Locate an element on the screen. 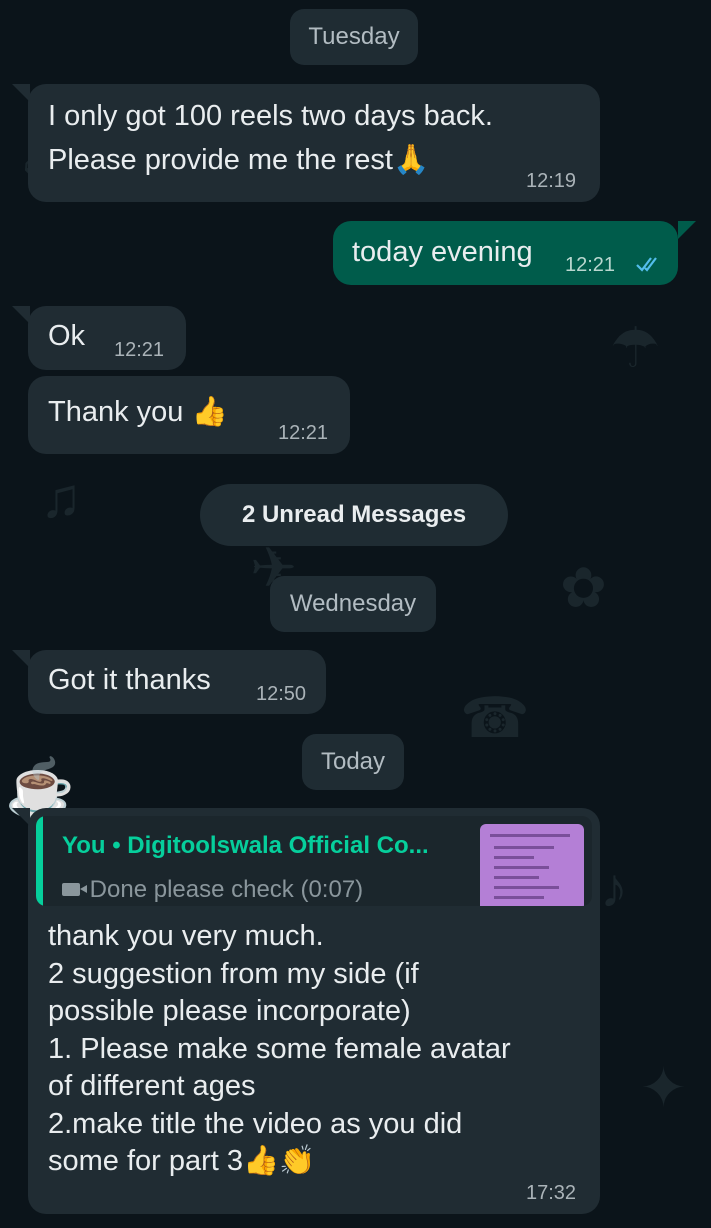 Image resolution: width=711 pixels, height=1228 pixels. message-line: 2.make title the video as you did is located at coordinates (255, 1123).